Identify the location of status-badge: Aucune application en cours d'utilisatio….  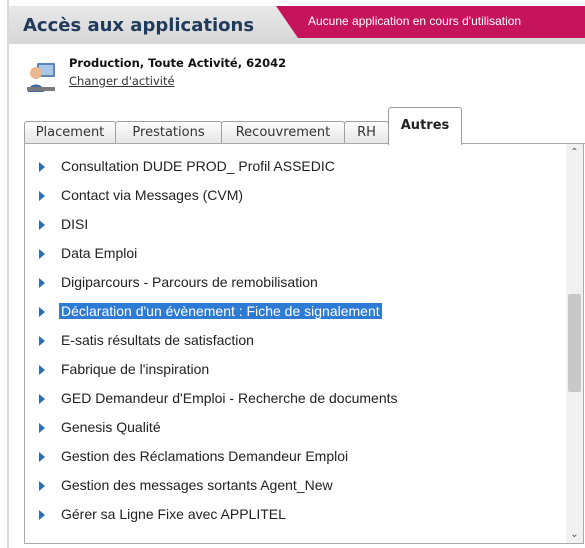
(430, 22).